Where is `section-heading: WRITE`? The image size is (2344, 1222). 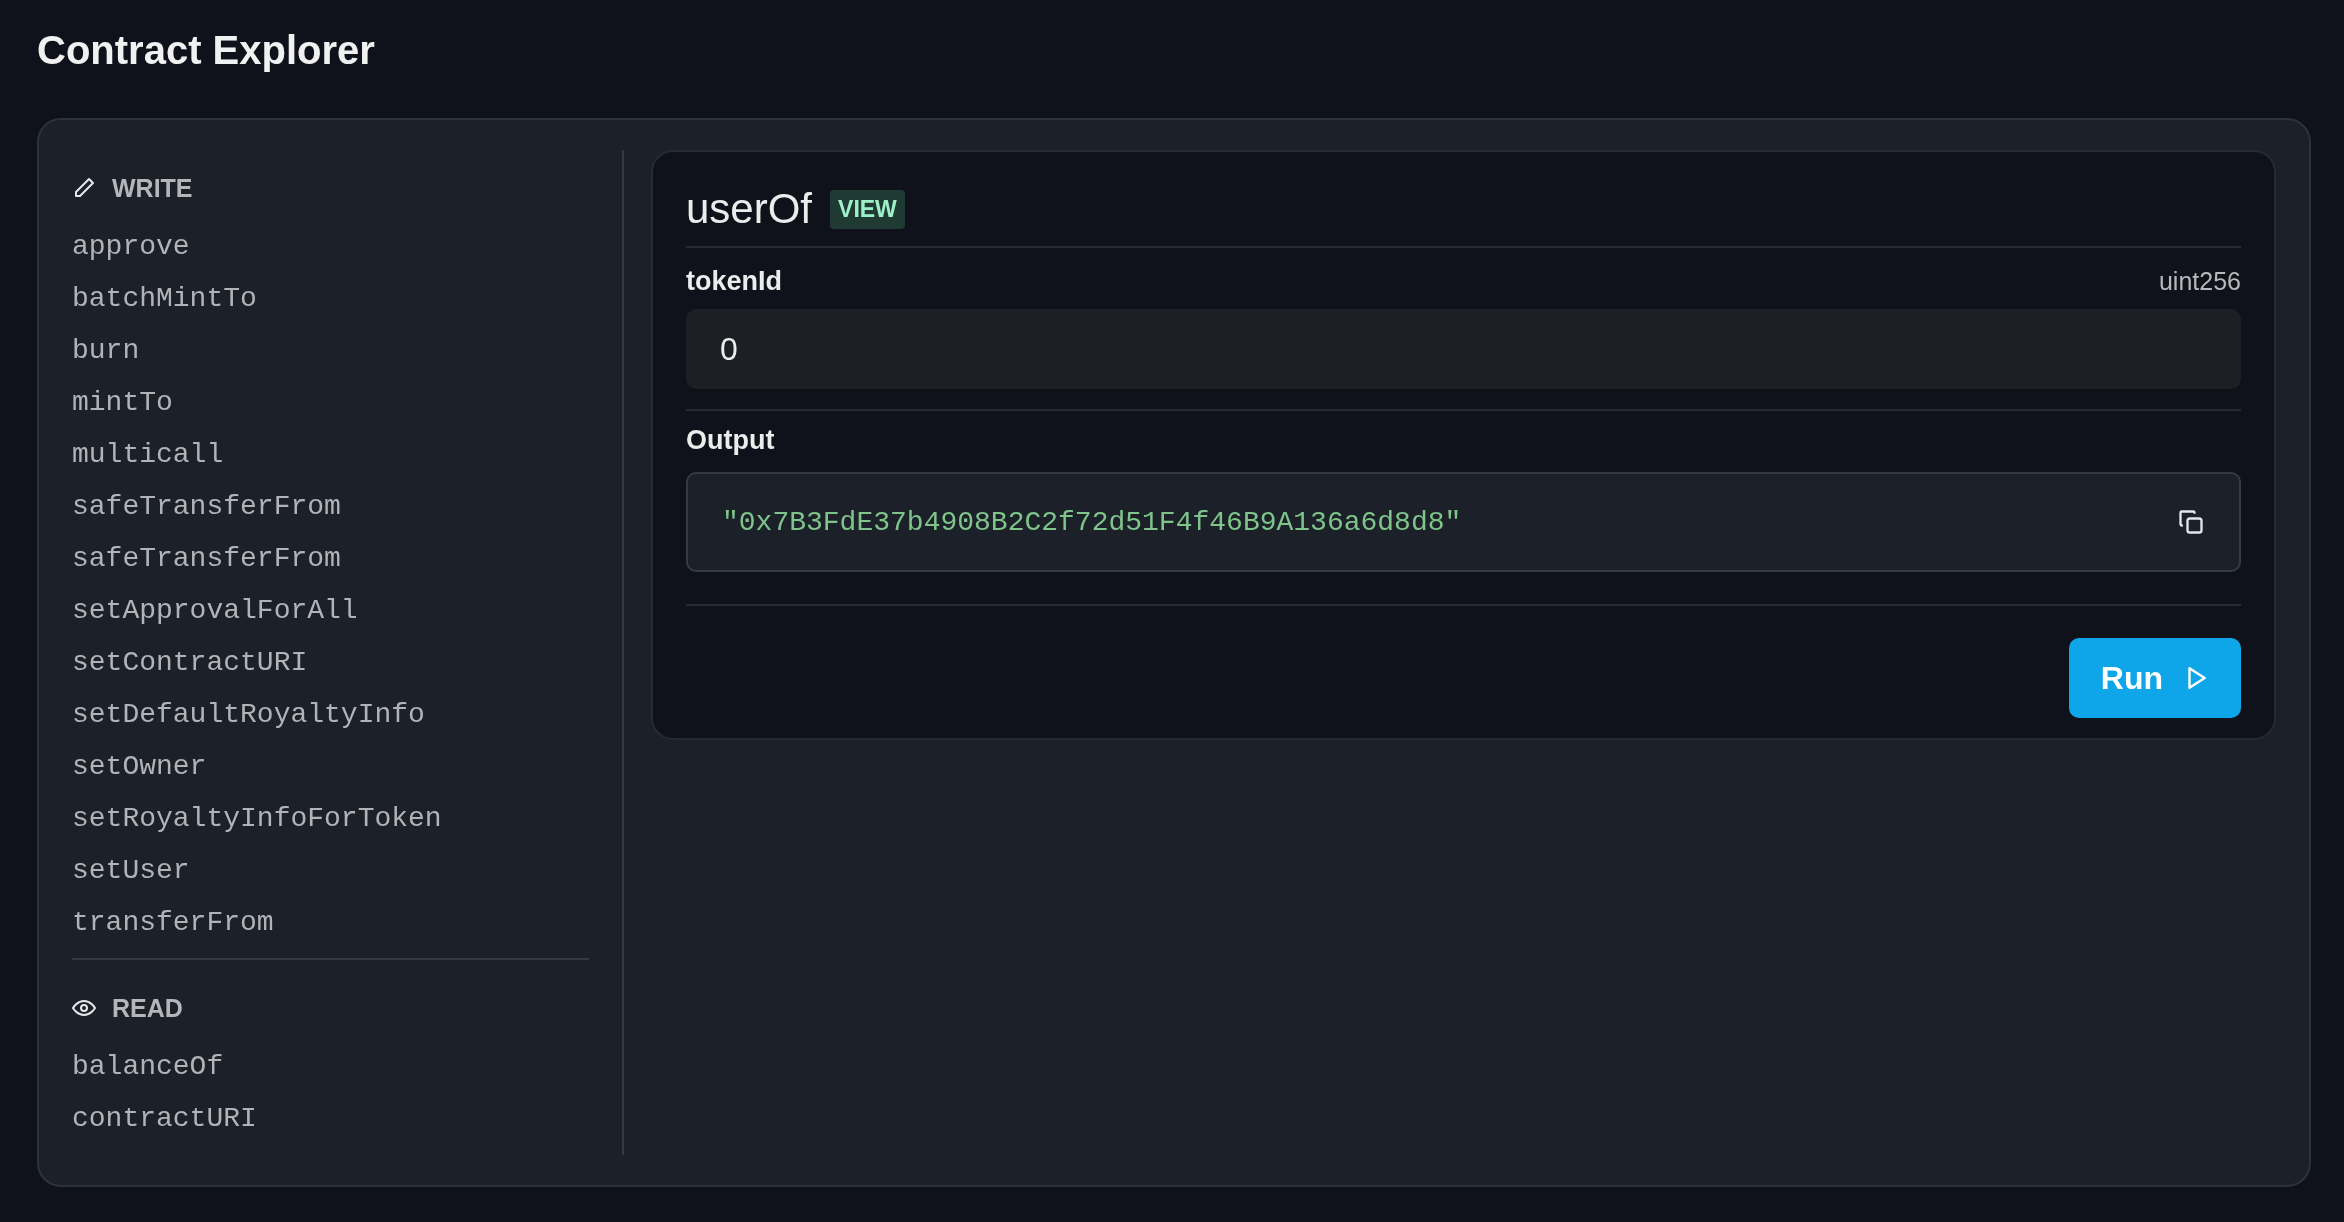 section-heading: WRITE is located at coordinates (152, 188).